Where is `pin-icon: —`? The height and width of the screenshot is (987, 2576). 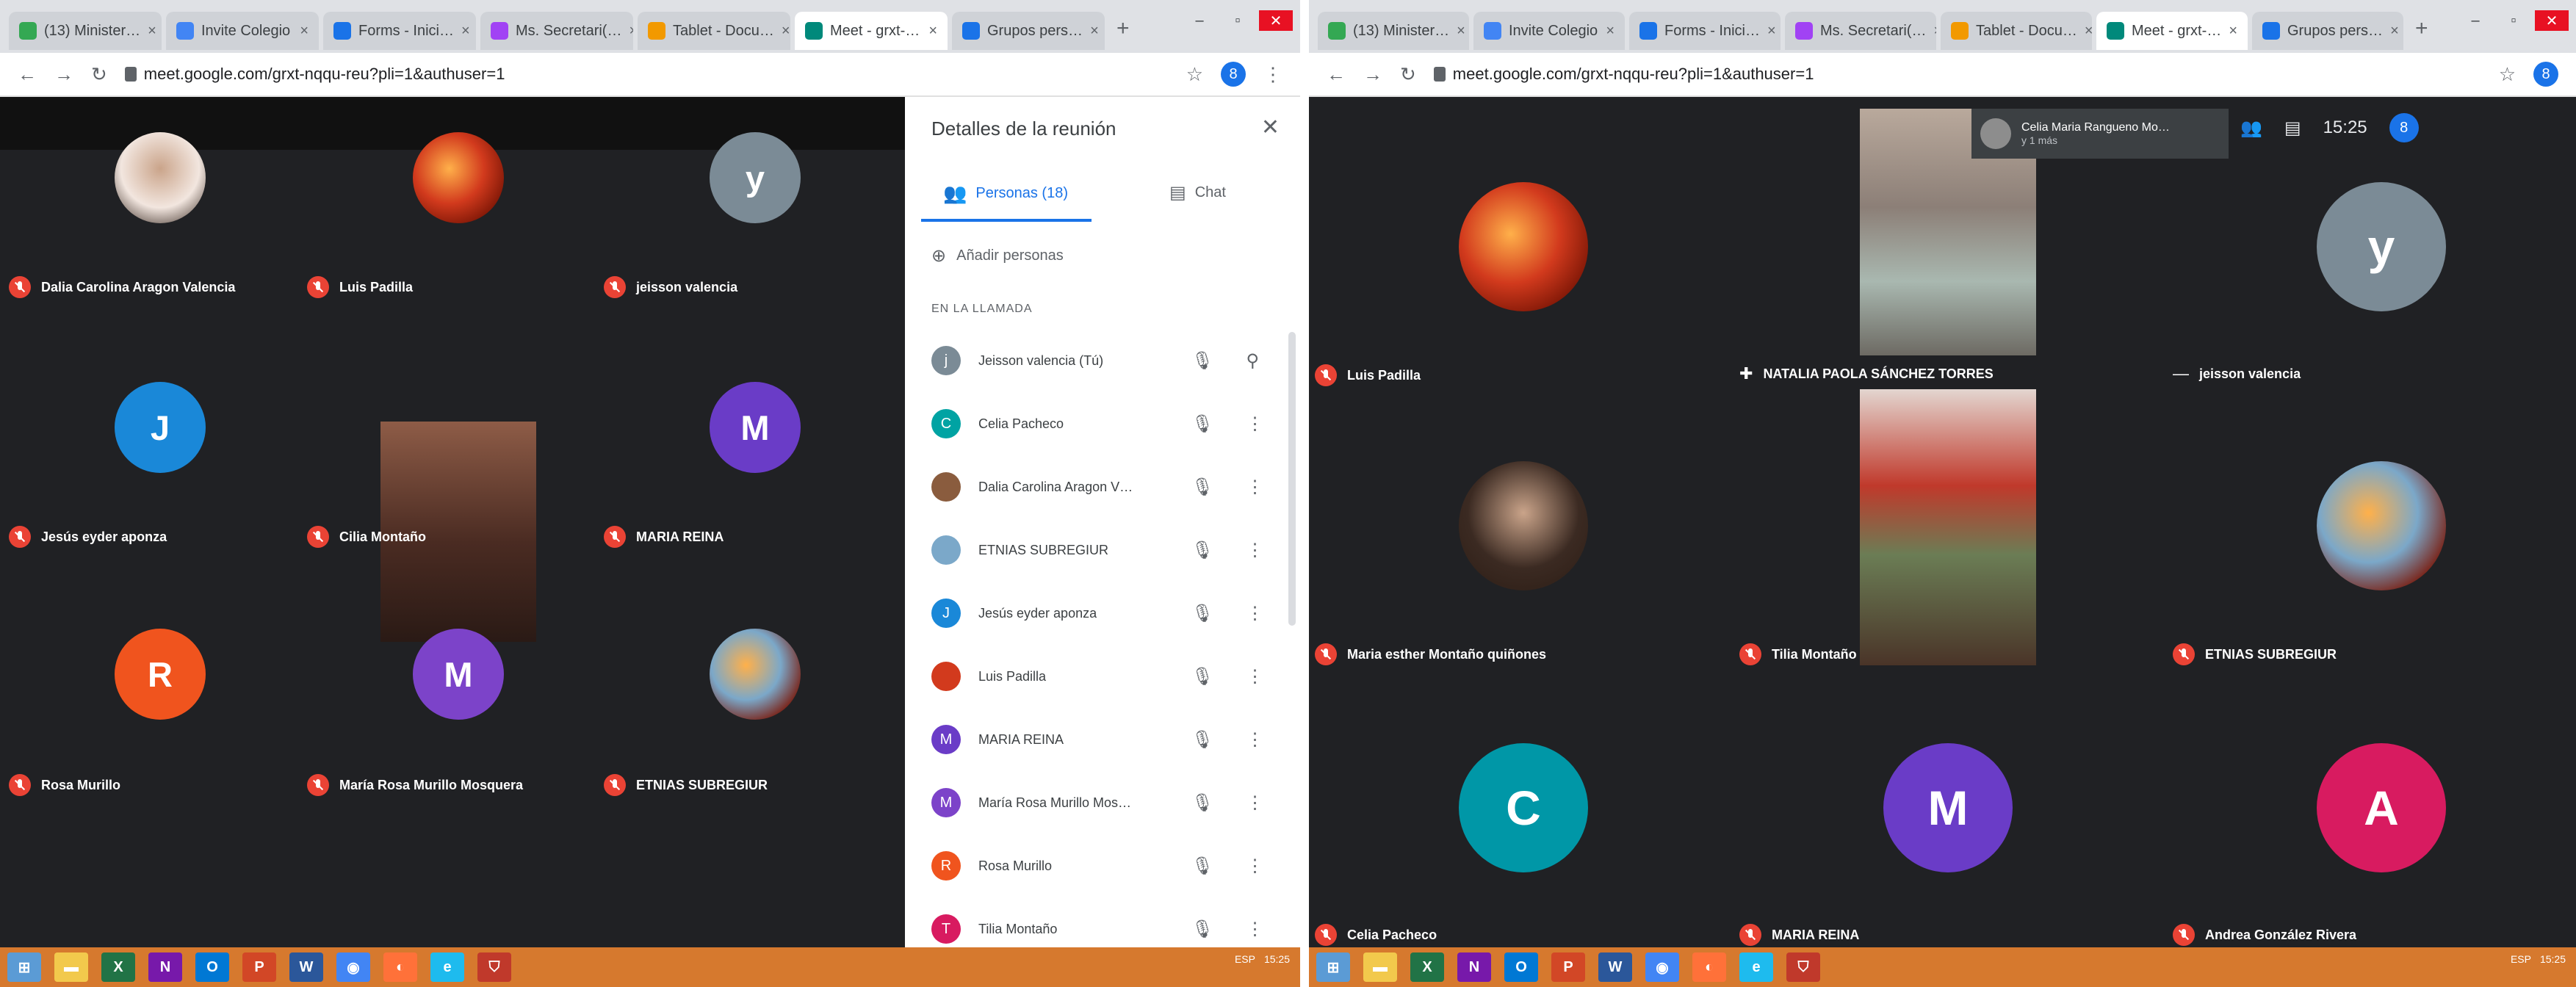 pin-icon: — is located at coordinates (2181, 373).